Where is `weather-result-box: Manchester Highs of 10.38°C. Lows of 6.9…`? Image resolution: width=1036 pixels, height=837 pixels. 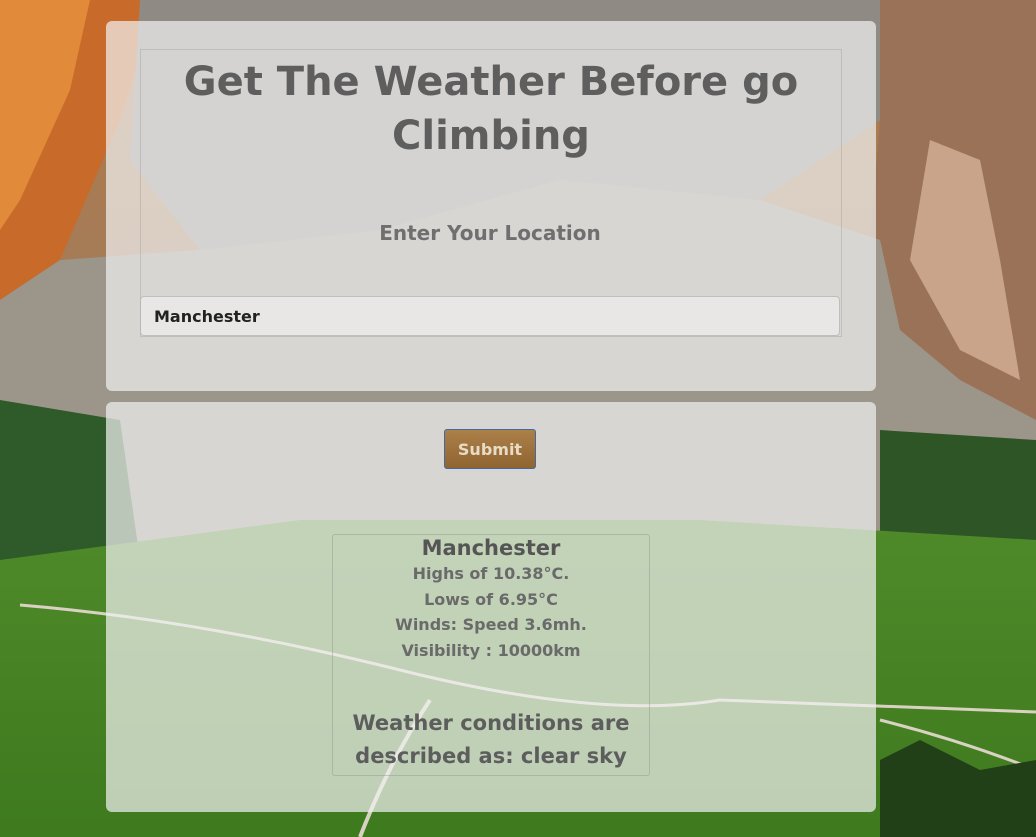
weather-result-box: Manchester Highs of 10.38°C. Lows of 6.9… is located at coordinates (491, 655).